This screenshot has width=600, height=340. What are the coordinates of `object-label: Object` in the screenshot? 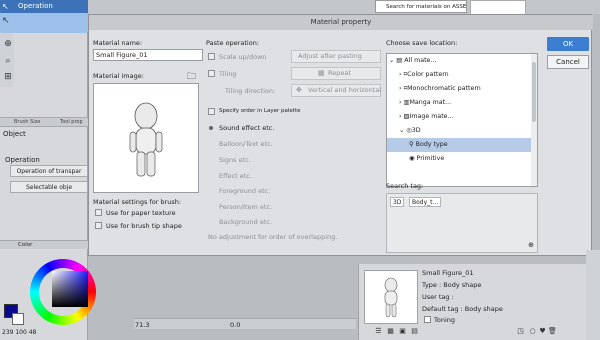 It's located at (14, 134).